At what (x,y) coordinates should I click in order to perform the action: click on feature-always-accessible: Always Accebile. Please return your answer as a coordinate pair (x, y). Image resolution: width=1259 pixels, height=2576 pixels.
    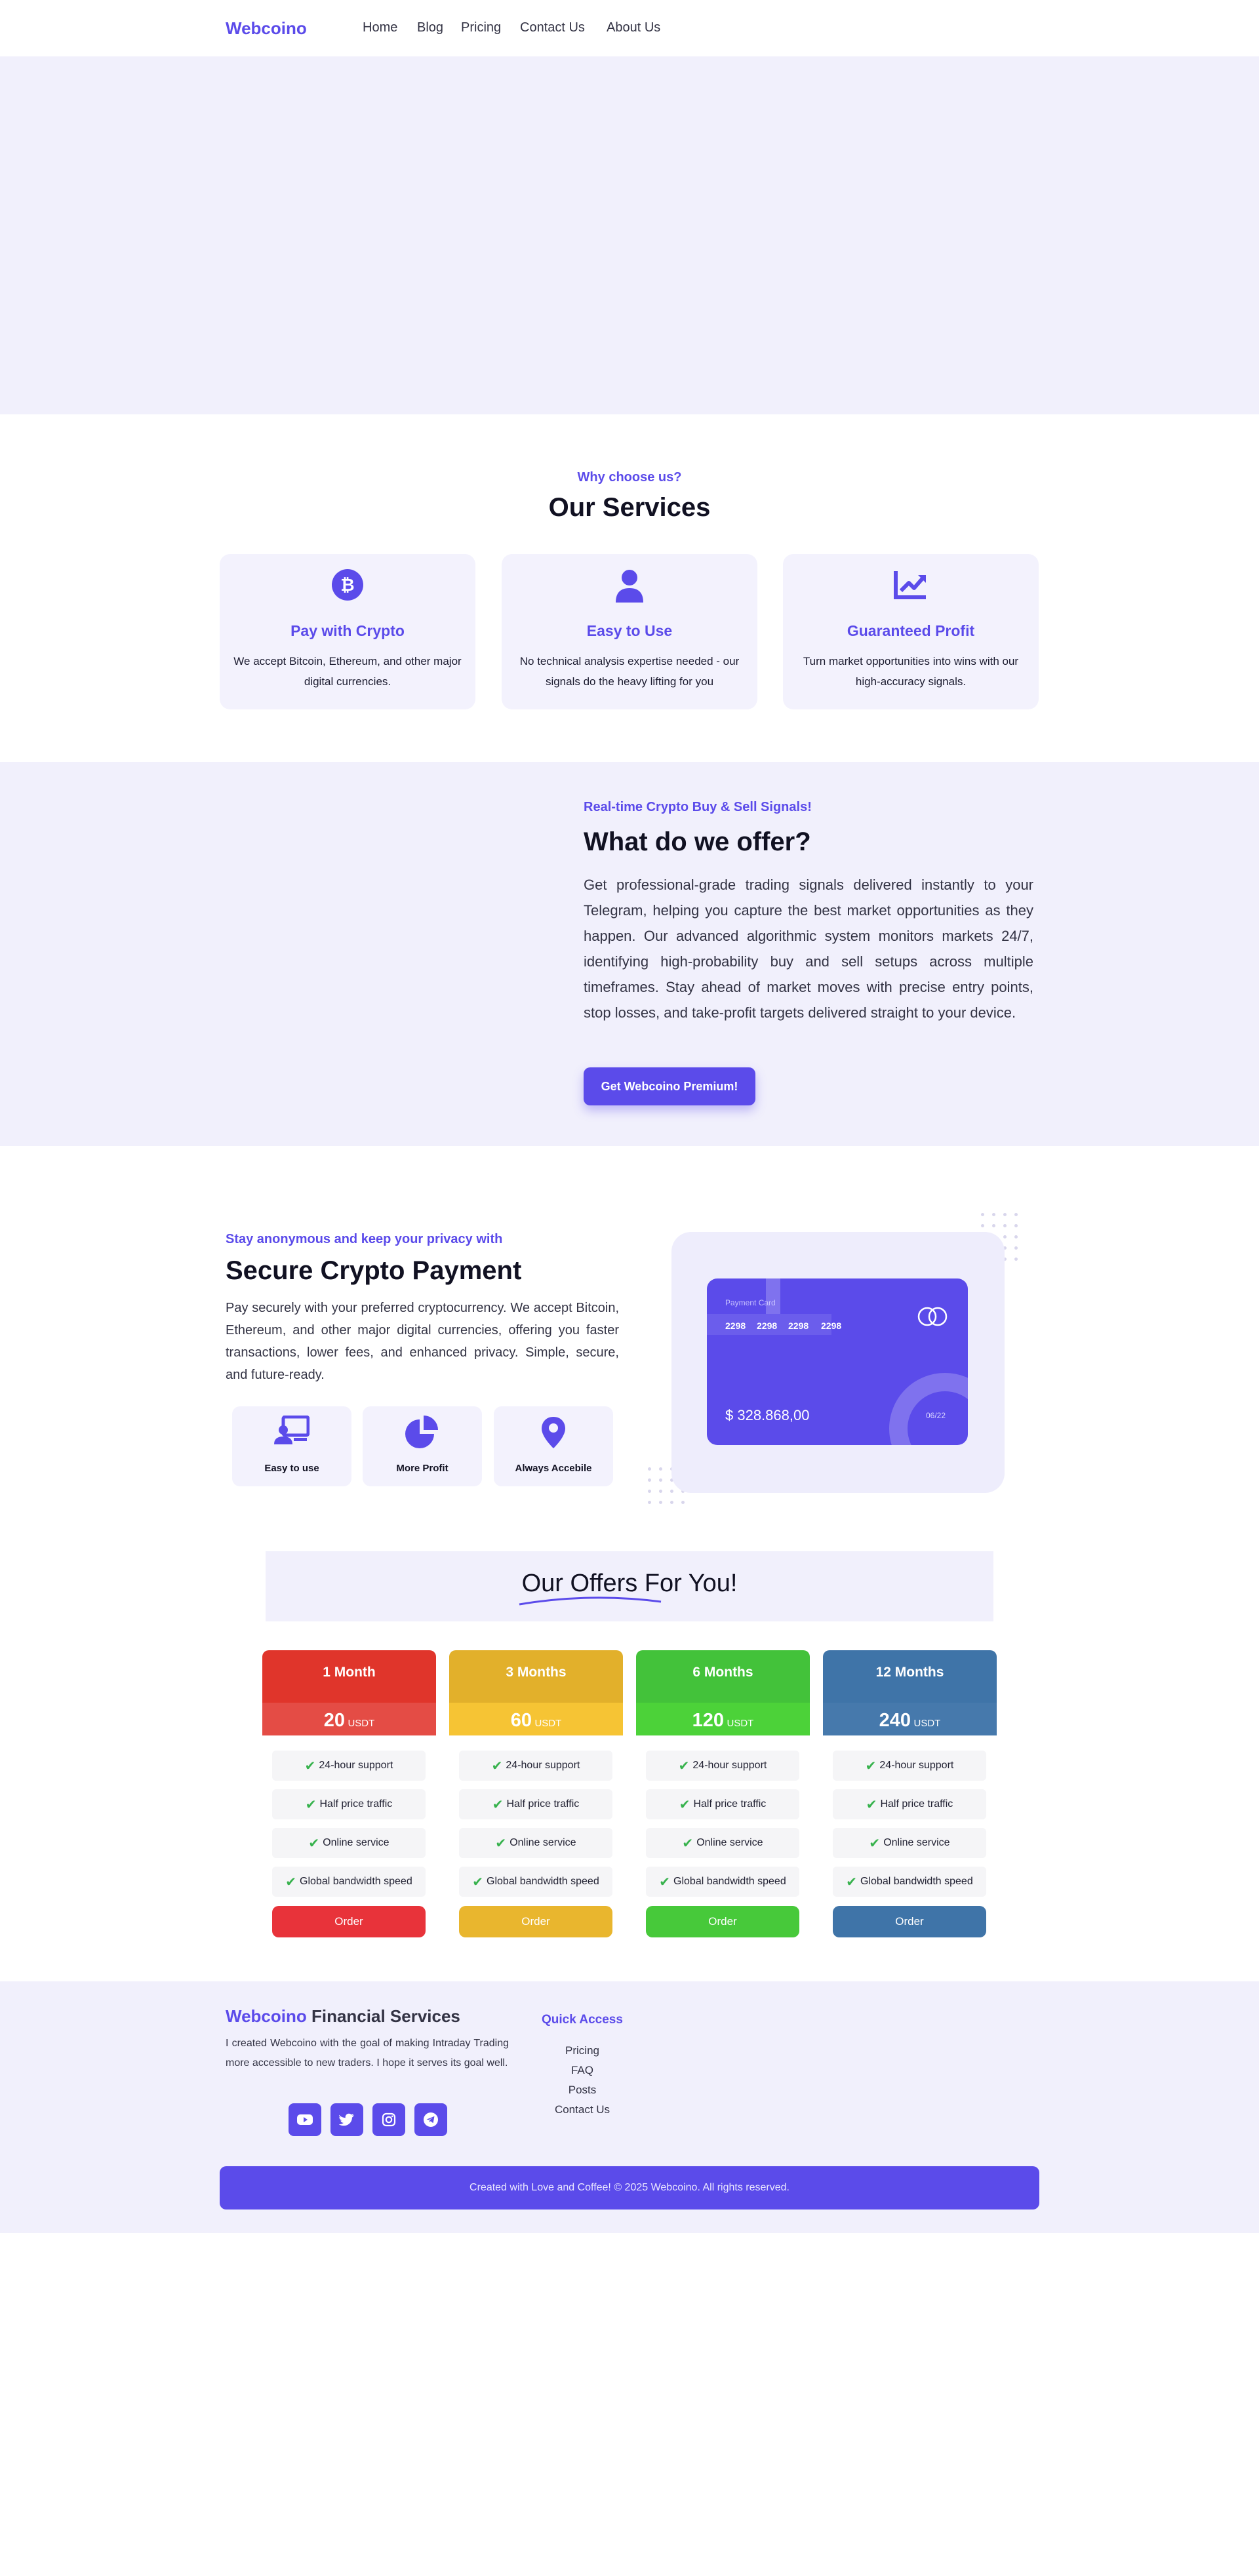
    Looking at the image, I should click on (553, 1446).